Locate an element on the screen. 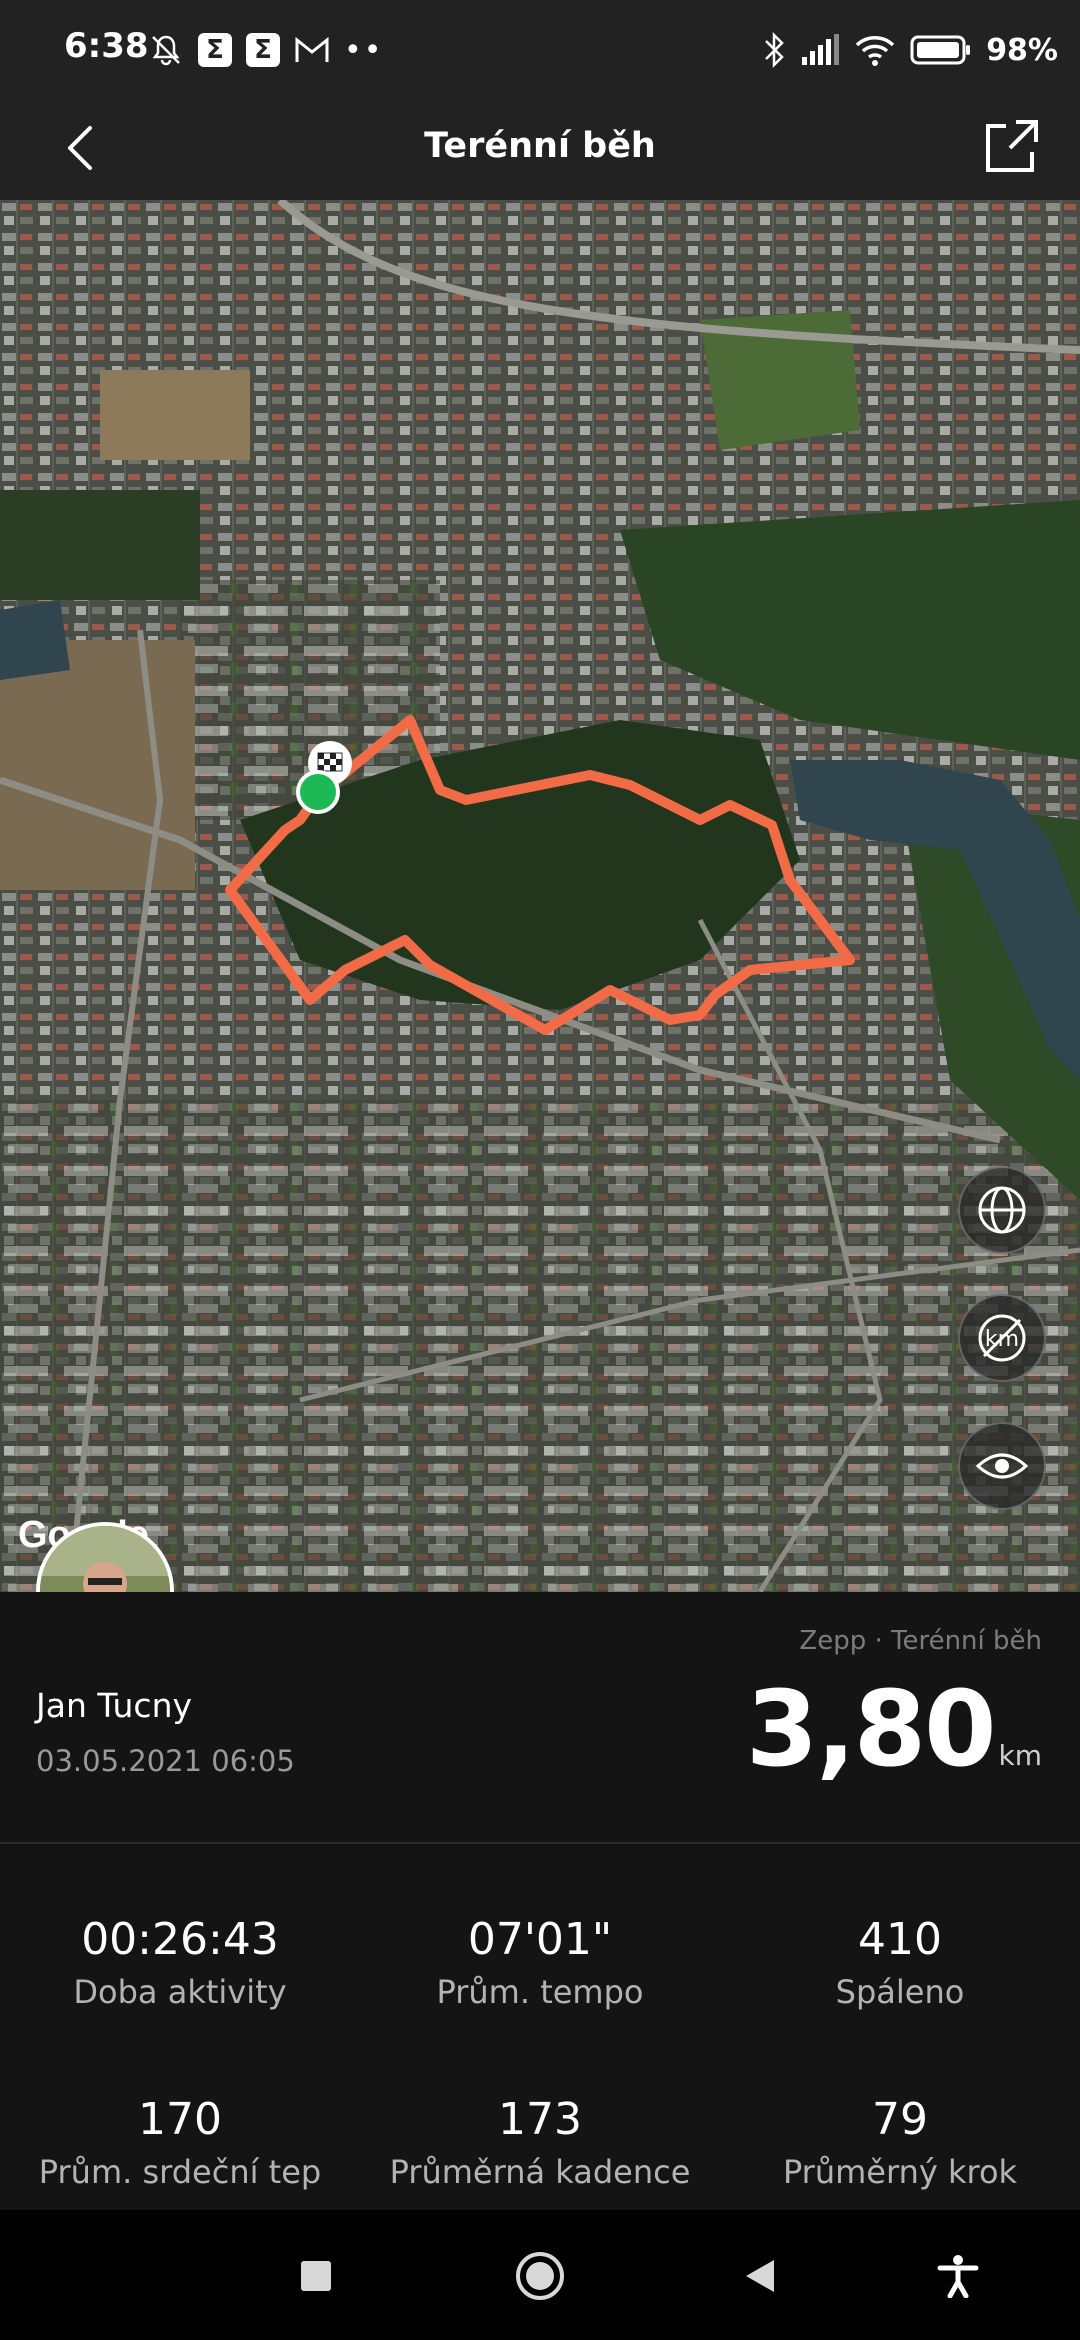  distance-unit: km is located at coordinates (1020, 1755).